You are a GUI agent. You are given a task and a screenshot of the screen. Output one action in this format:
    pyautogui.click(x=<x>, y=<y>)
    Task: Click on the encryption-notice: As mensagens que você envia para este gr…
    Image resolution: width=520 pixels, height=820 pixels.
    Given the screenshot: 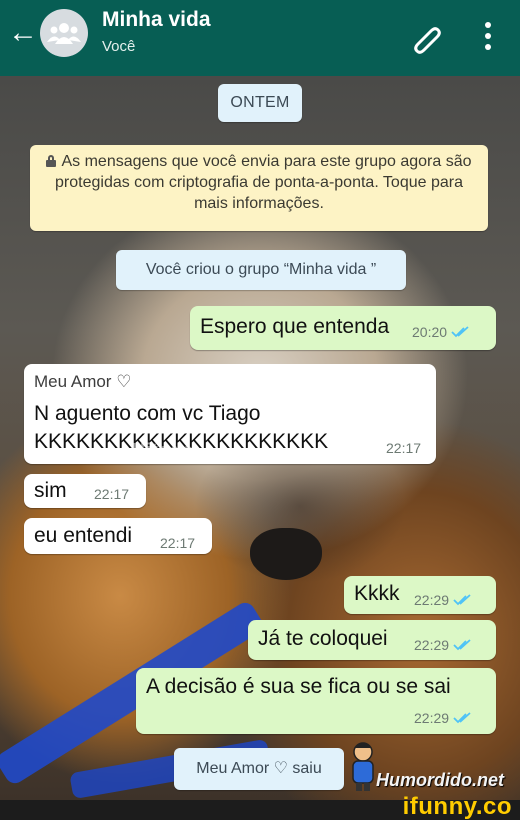 What is the action you would take?
    pyautogui.click(x=259, y=188)
    